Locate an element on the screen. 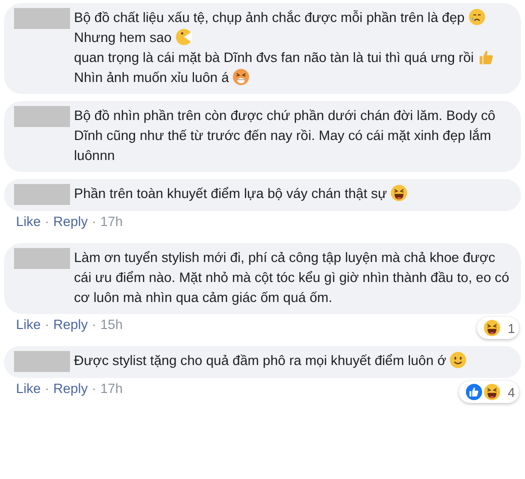 This screenshot has width=525, height=479. comment-text: Nhưng hem sao is located at coordinates (123, 38).